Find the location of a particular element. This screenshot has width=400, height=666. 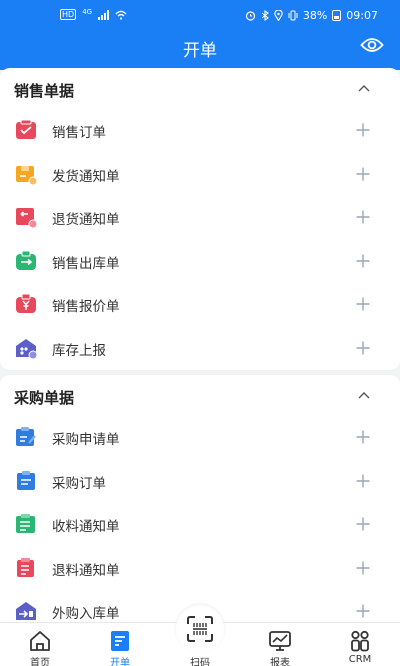

scan-icon is located at coordinates (200, 629).